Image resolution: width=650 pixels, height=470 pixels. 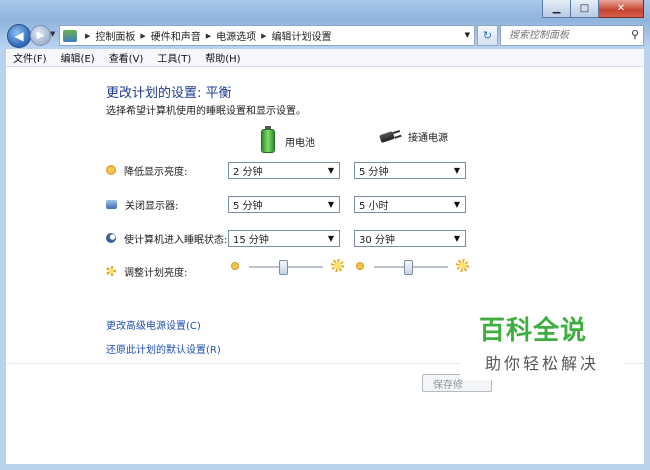 What do you see at coordinates (163, 348) in the screenshot?
I see `restore-defaults-link: 还原此计划的默认设置(R)` at bounding box center [163, 348].